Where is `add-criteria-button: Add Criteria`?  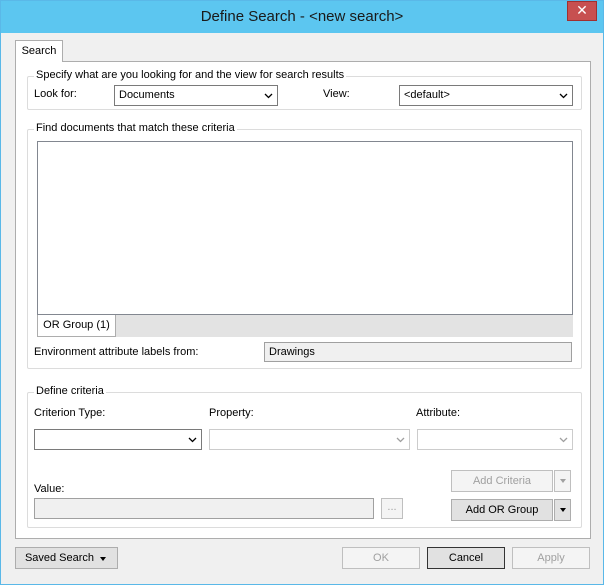 add-criteria-button: Add Criteria is located at coordinates (502, 481).